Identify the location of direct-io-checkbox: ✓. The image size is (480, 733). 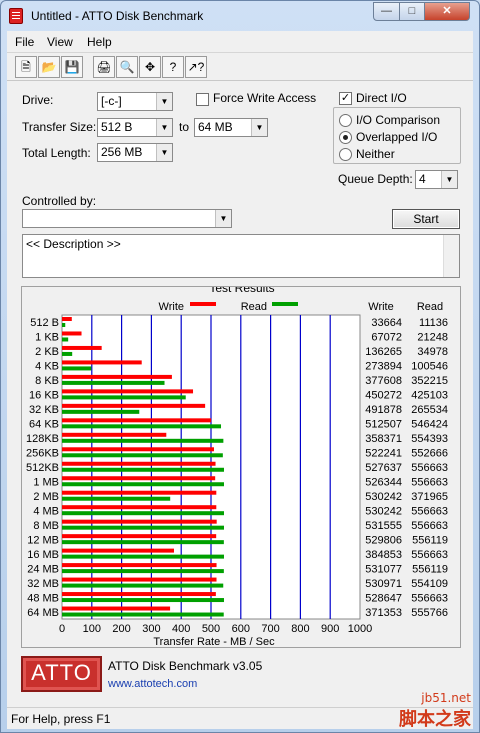
(345, 98).